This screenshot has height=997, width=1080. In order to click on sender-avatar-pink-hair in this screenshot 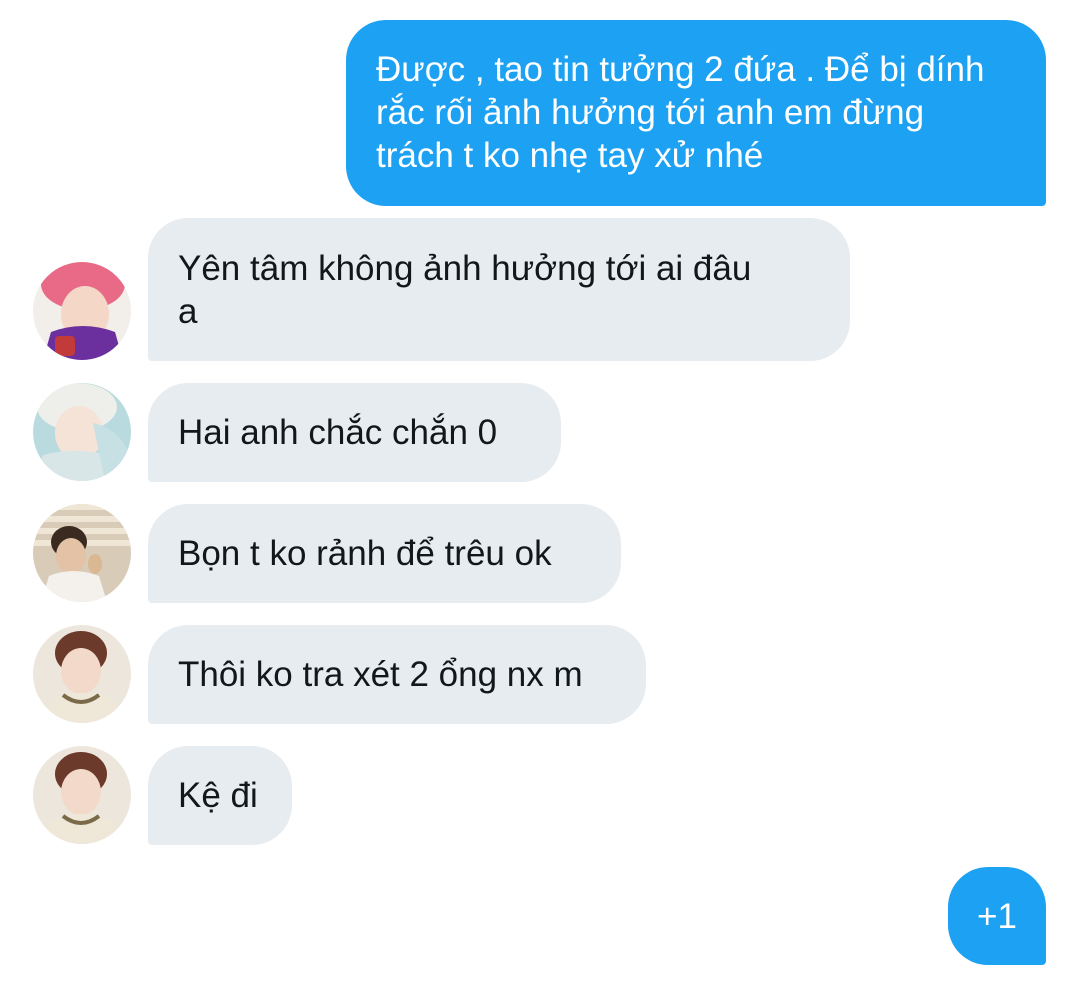, I will do `click(82, 311)`.